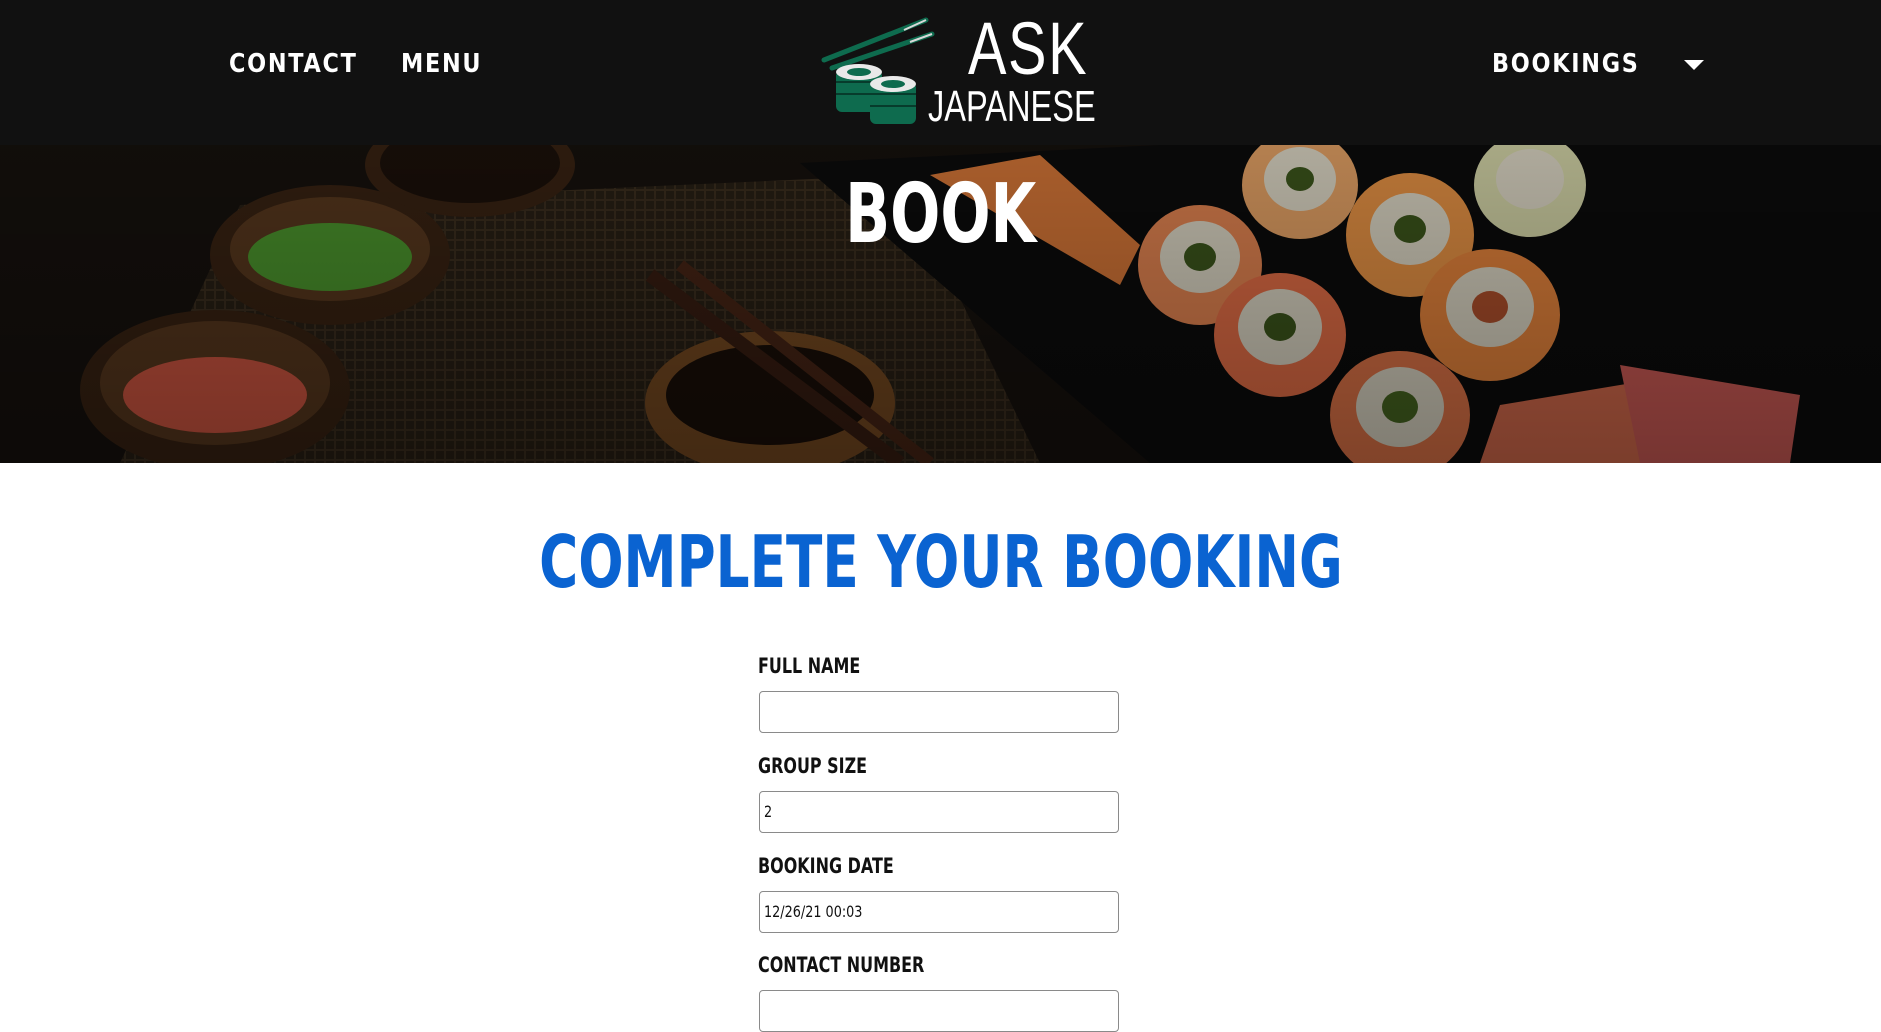 The width and height of the screenshot is (1881, 1032). Describe the element at coordinates (939, 712) in the screenshot. I see `full-name-field` at that location.